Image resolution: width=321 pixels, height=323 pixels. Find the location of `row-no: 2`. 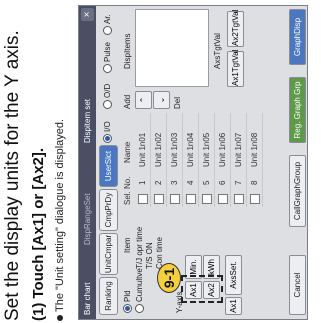

row-no: 2 is located at coordinates (158, 182).